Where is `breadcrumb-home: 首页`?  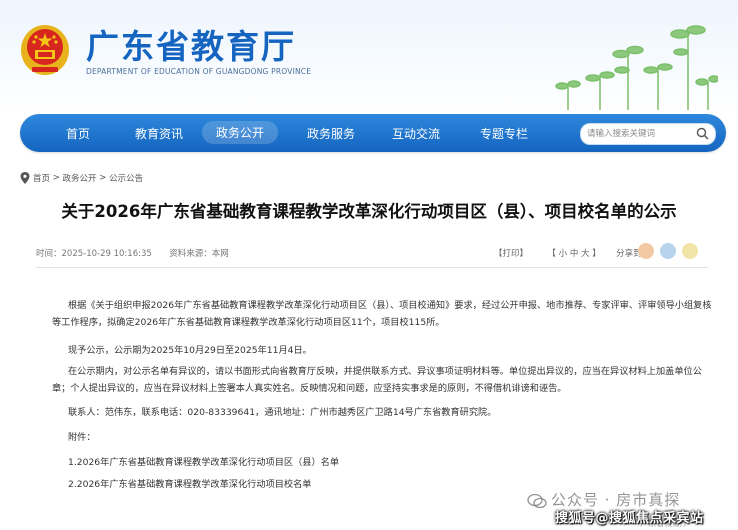
breadcrumb-home: 首页 is located at coordinates (41, 179).